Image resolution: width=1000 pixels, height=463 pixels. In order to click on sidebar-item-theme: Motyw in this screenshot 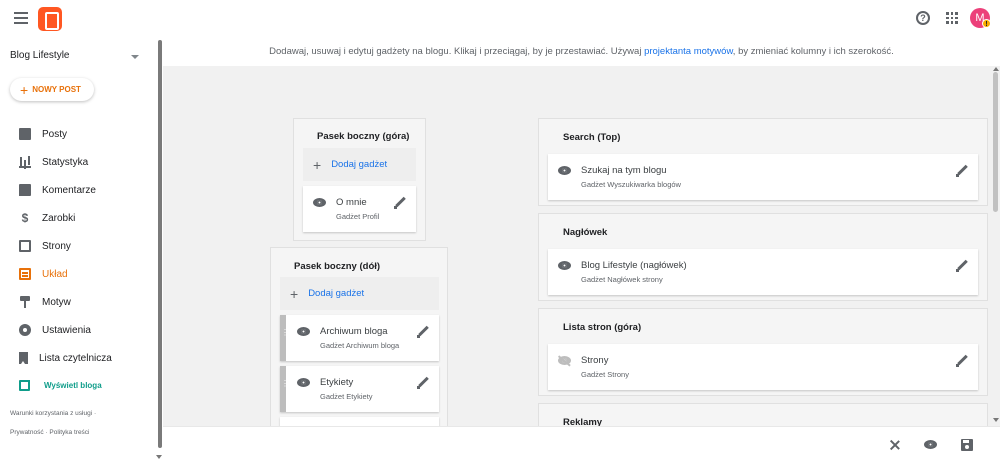, I will do `click(78, 302)`.